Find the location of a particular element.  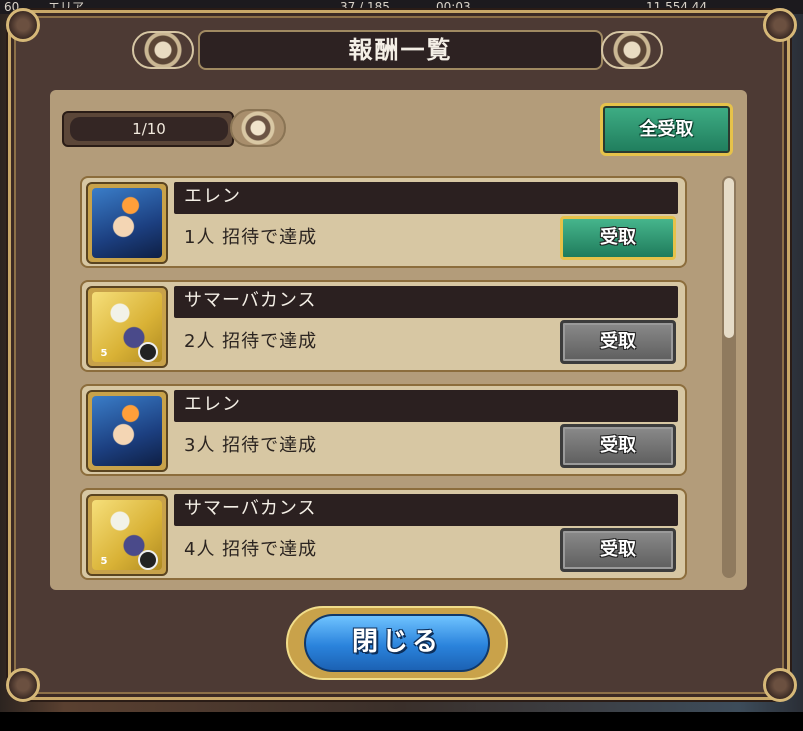

dialog-title: 報酬一覧 is located at coordinates (400, 50).